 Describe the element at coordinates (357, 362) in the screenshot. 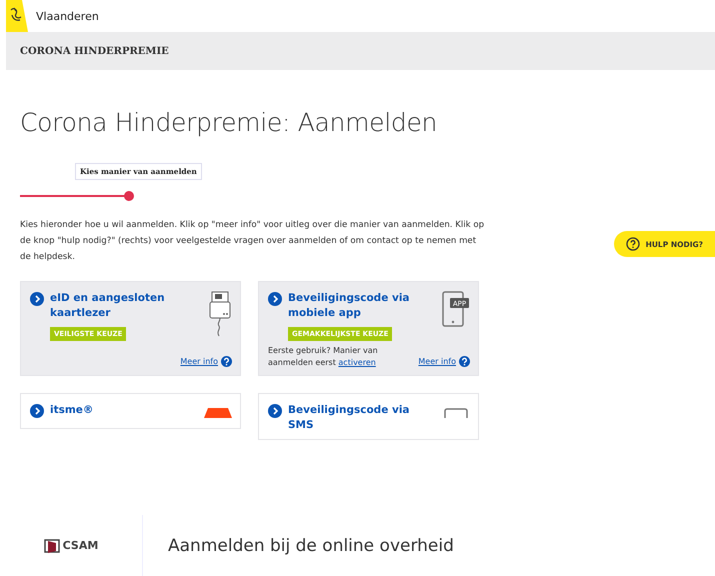

I see `activate-link: activeren` at that location.